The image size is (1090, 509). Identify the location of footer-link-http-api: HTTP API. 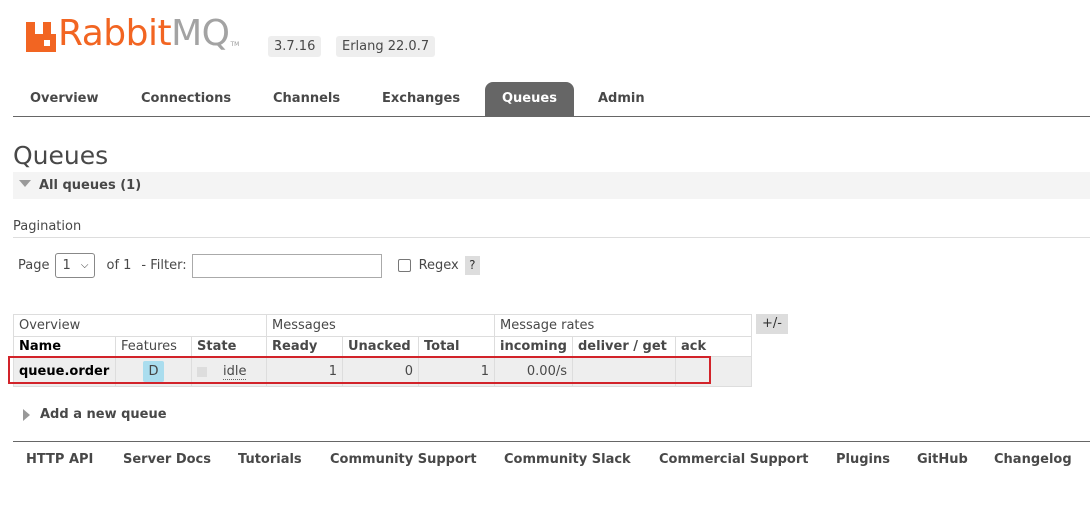
(59, 459).